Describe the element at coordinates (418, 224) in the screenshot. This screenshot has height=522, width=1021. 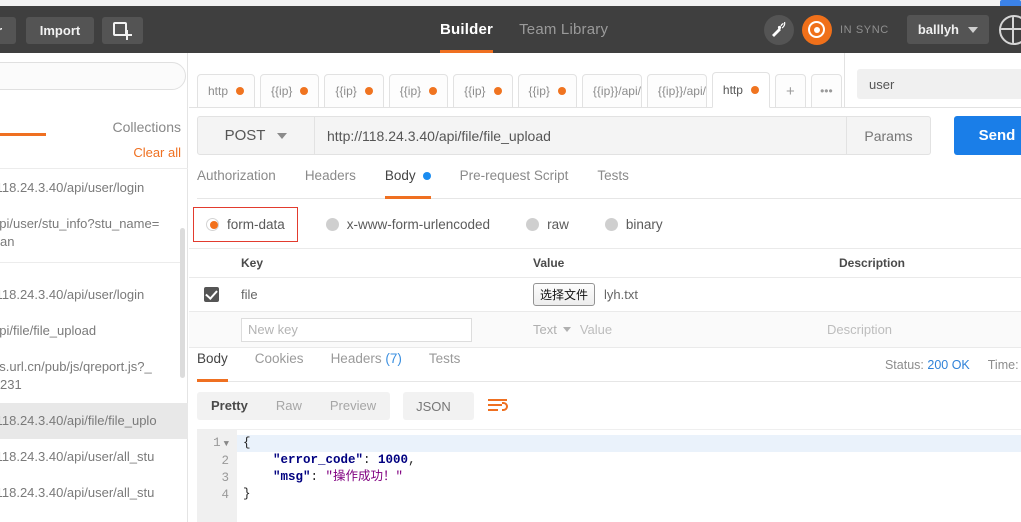
I see `radio-label: x-www-form-urlencoded` at that location.